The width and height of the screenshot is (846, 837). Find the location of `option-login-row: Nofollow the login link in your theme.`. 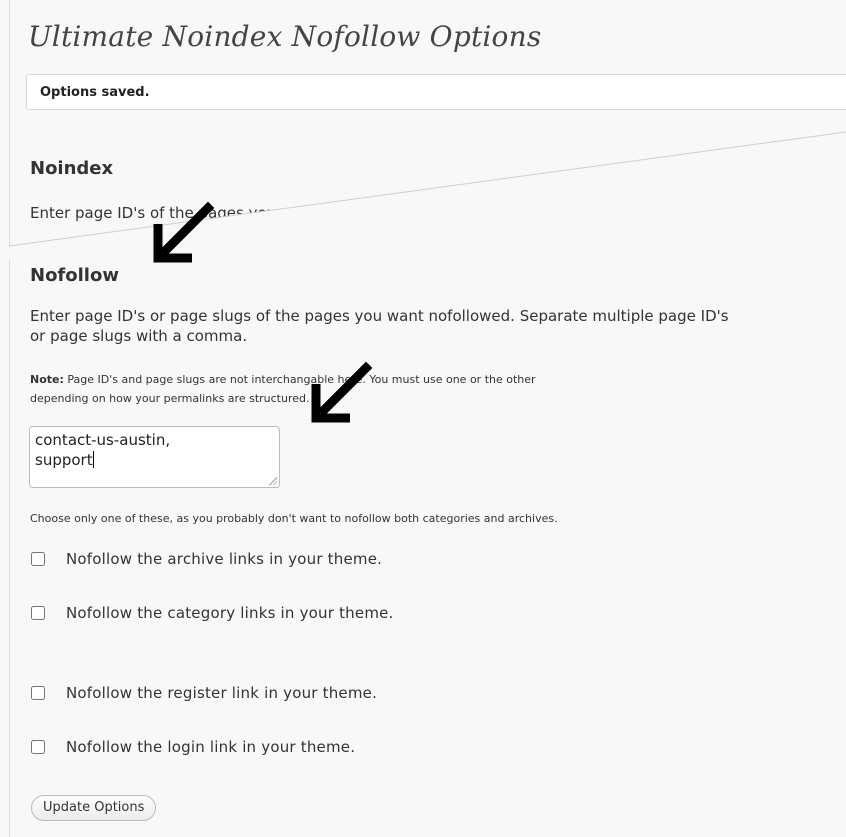

option-login-row: Nofollow the login link in your theme. is located at coordinates (193, 747).